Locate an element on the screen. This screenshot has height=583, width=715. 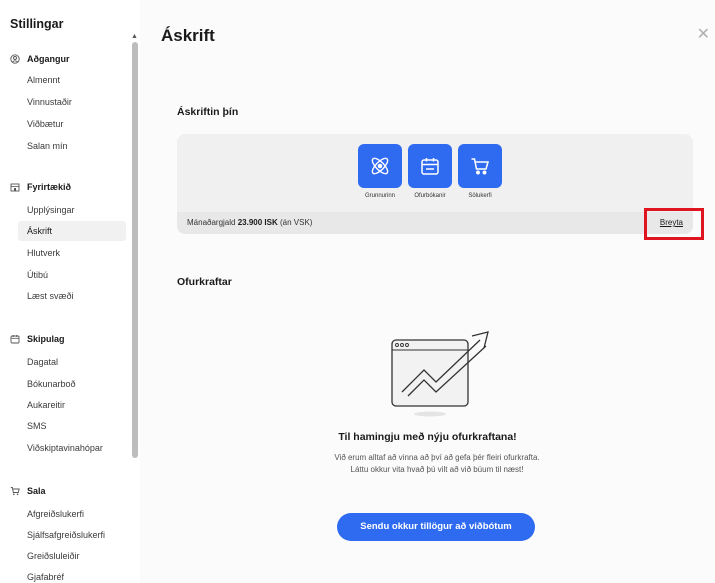
section-label: Aðgangur is located at coordinates (48, 59).